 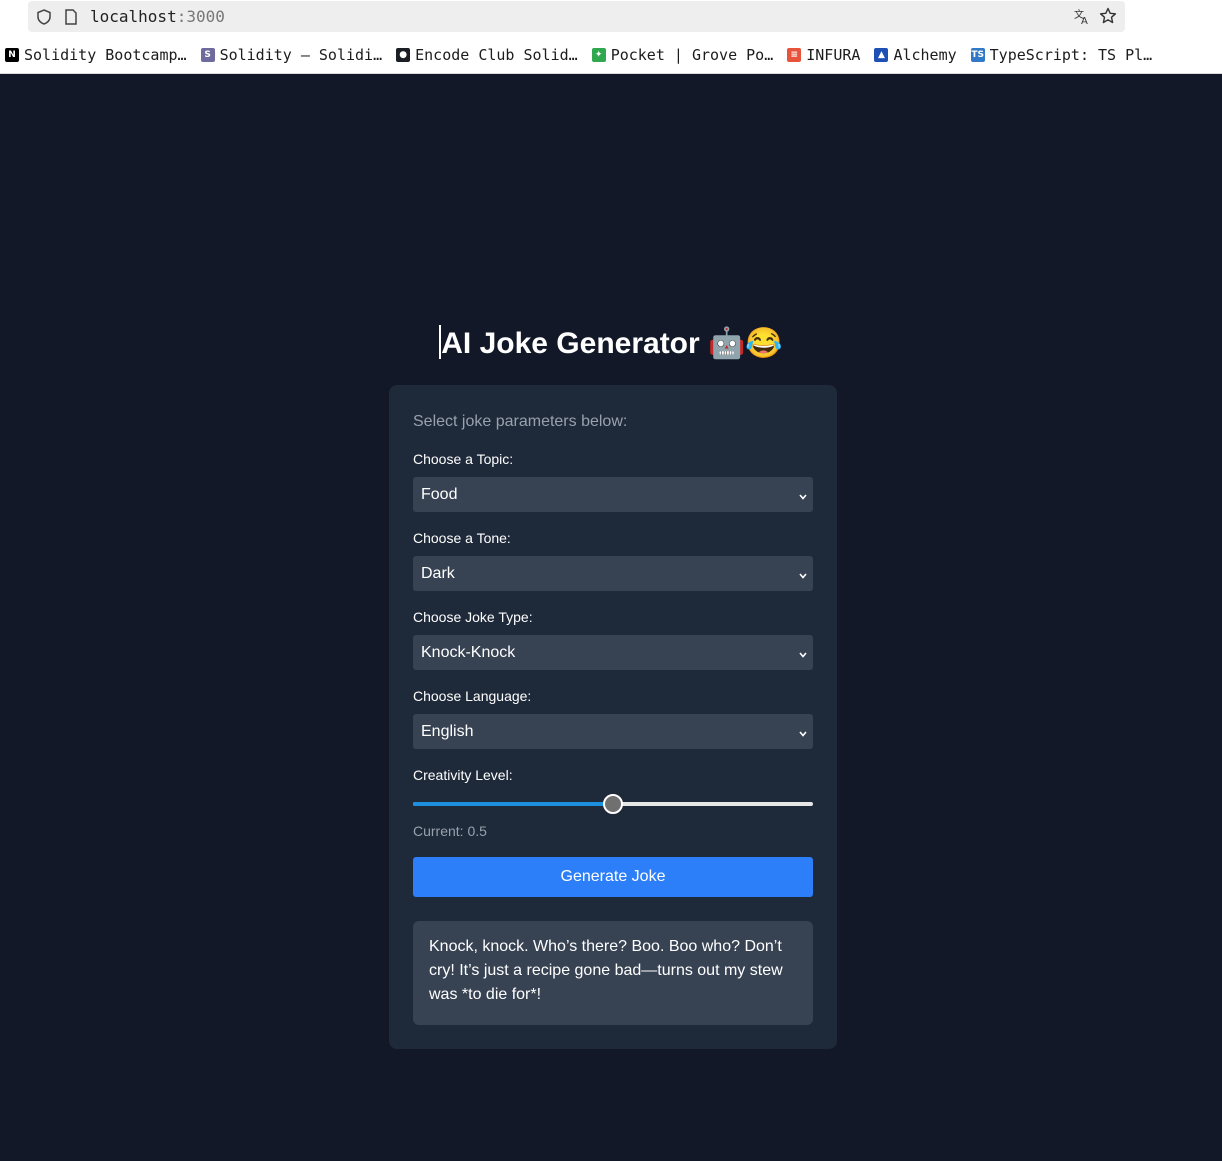 What do you see at coordinates (462, 538) in the screenshot?
I see `tone-label: Choose a Tone:` at bounding box center [462, 538].